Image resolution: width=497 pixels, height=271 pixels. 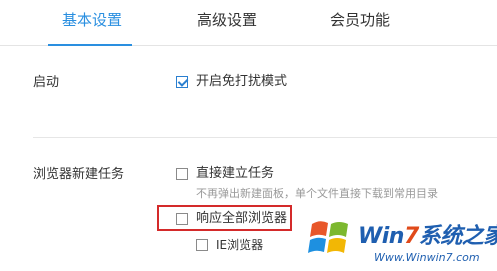 I want to click on site-watermark: Win7系统之家 Www.Winwin7.com, so click(x=401, y=238).